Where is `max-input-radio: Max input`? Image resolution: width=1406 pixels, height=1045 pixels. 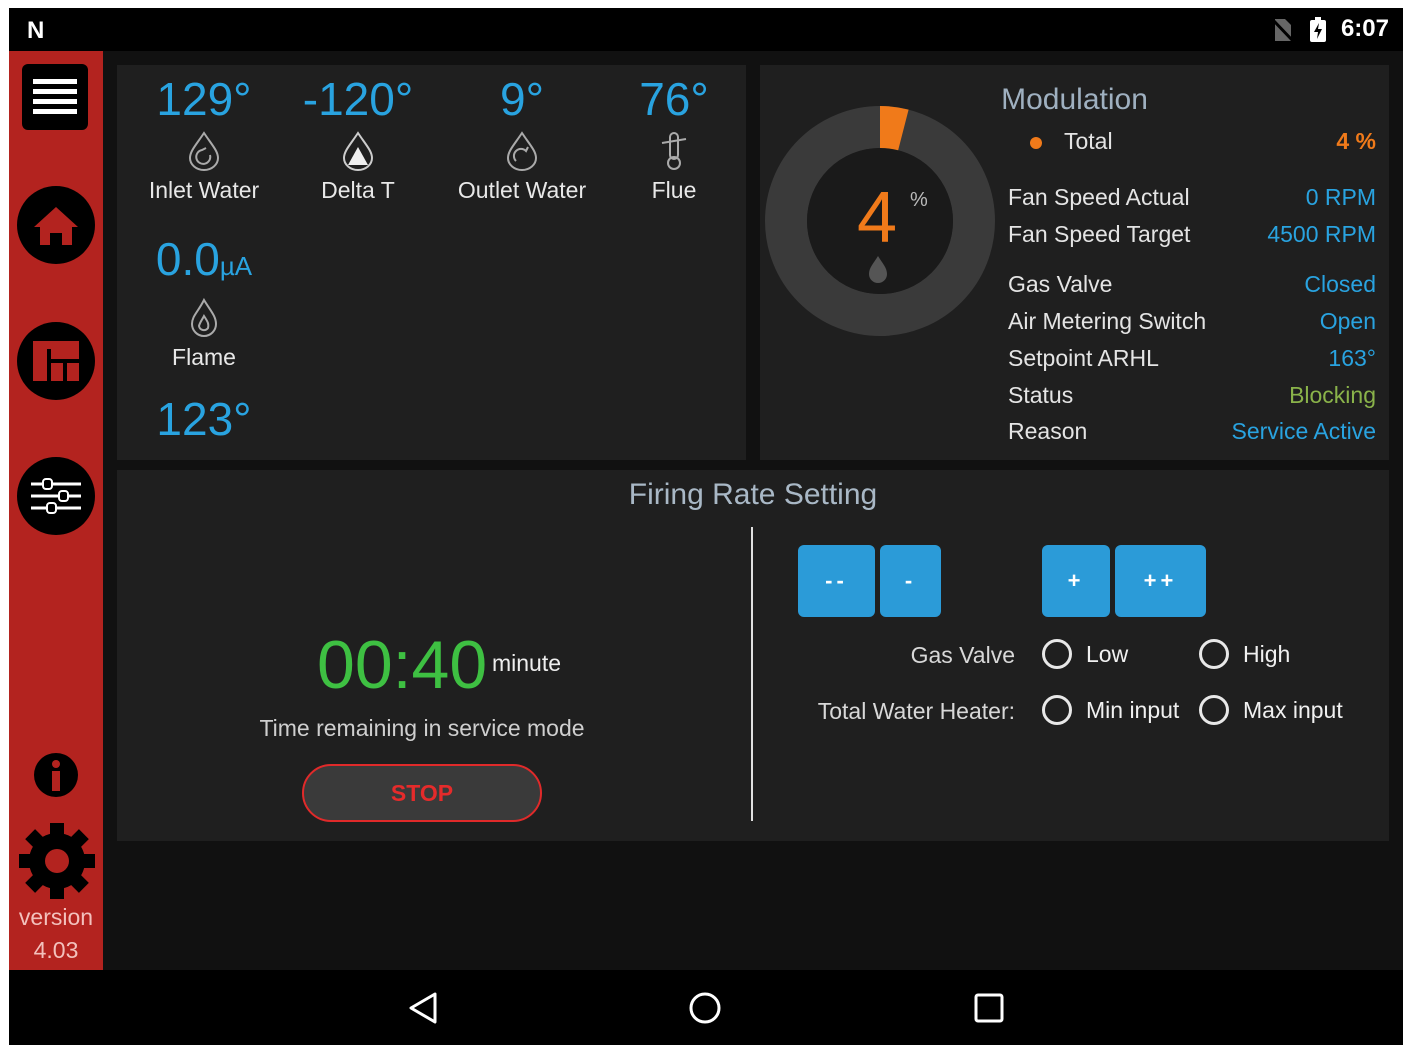
max-input-radio: Max input is located at coordinates (1271, 710).